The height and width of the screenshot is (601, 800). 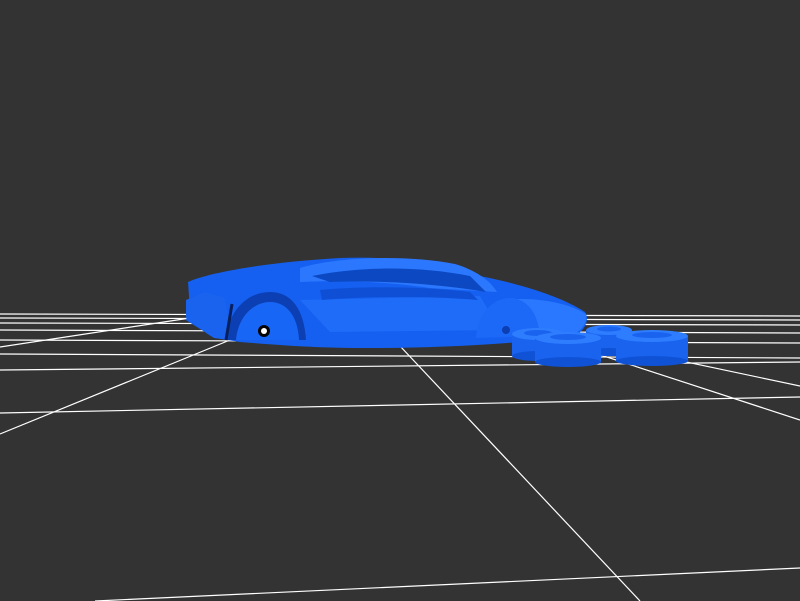 I want to click on rear-axle-hole-rim, so click(x=264, y=331).